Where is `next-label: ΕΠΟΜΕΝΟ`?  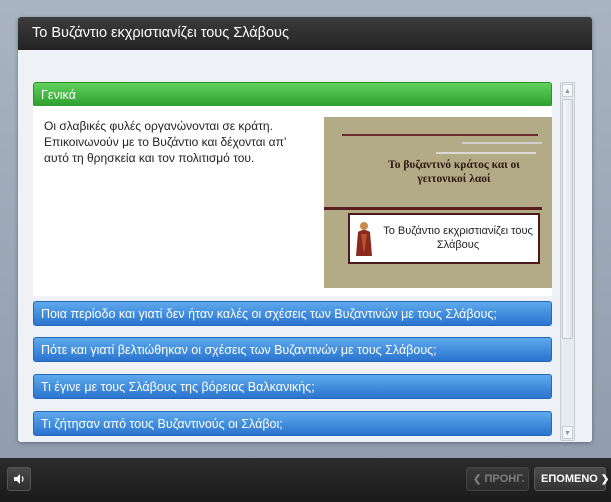 next-label: ΕΠΟΜΕΝΟ is located at coordinates (569, 479).